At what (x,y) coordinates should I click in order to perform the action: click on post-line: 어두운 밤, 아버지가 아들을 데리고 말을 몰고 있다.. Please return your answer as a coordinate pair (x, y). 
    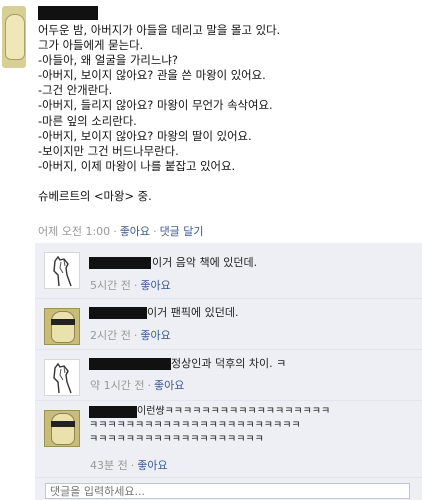
    Looking at the image, I should click on (159, 30).